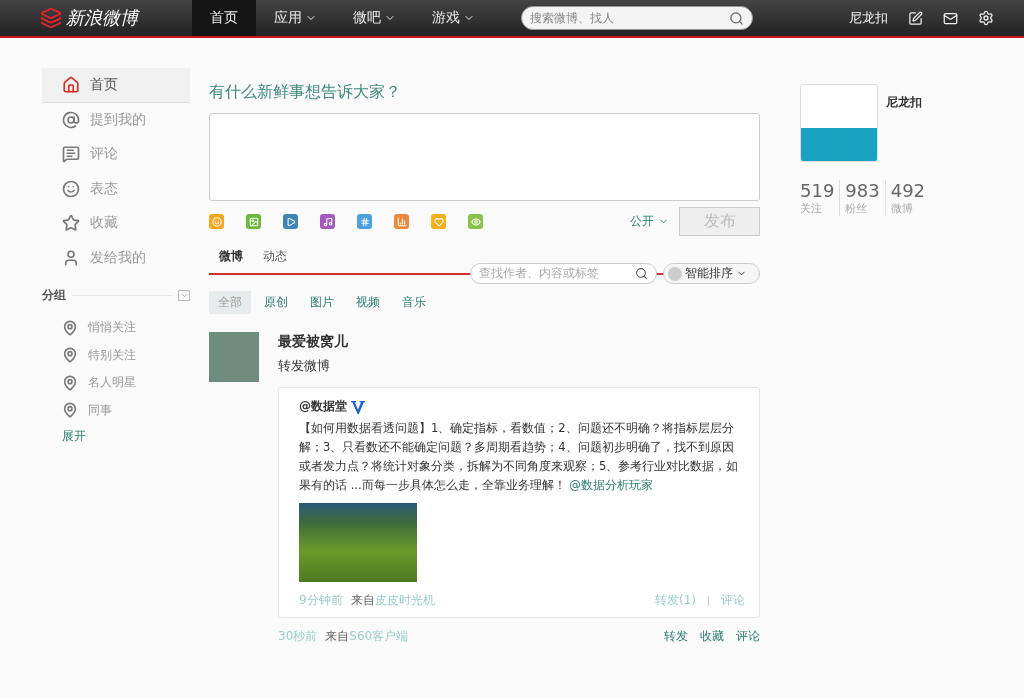 The image size is (1024, 697). I want to click on sidebar-item: 发给我的, so click(116, 257).